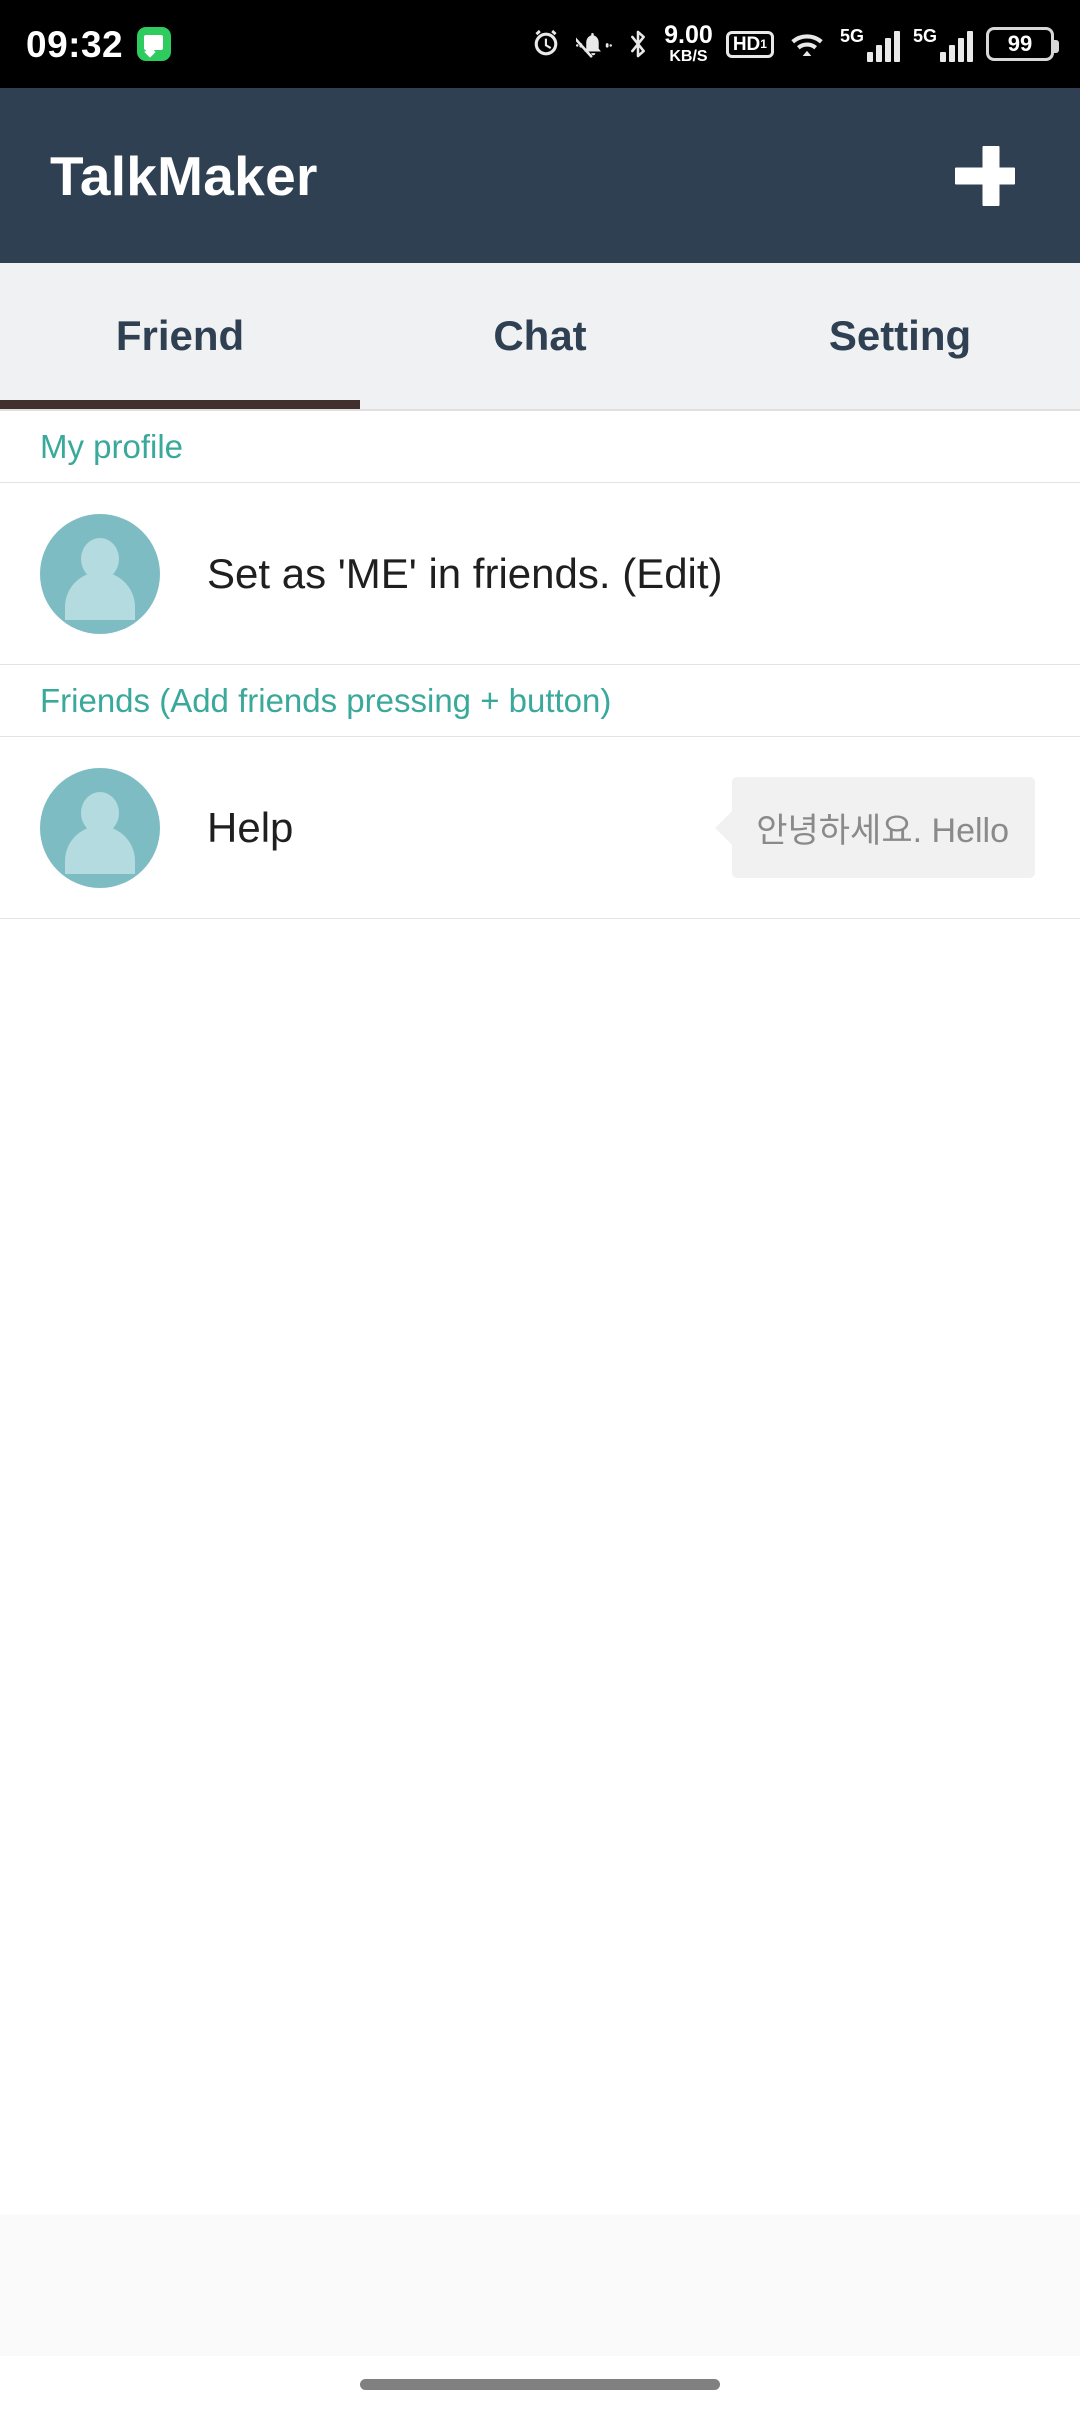  Describe the element at coordinates (638, 44) in the screenshot. I see `bluetooth-icon` at that location.